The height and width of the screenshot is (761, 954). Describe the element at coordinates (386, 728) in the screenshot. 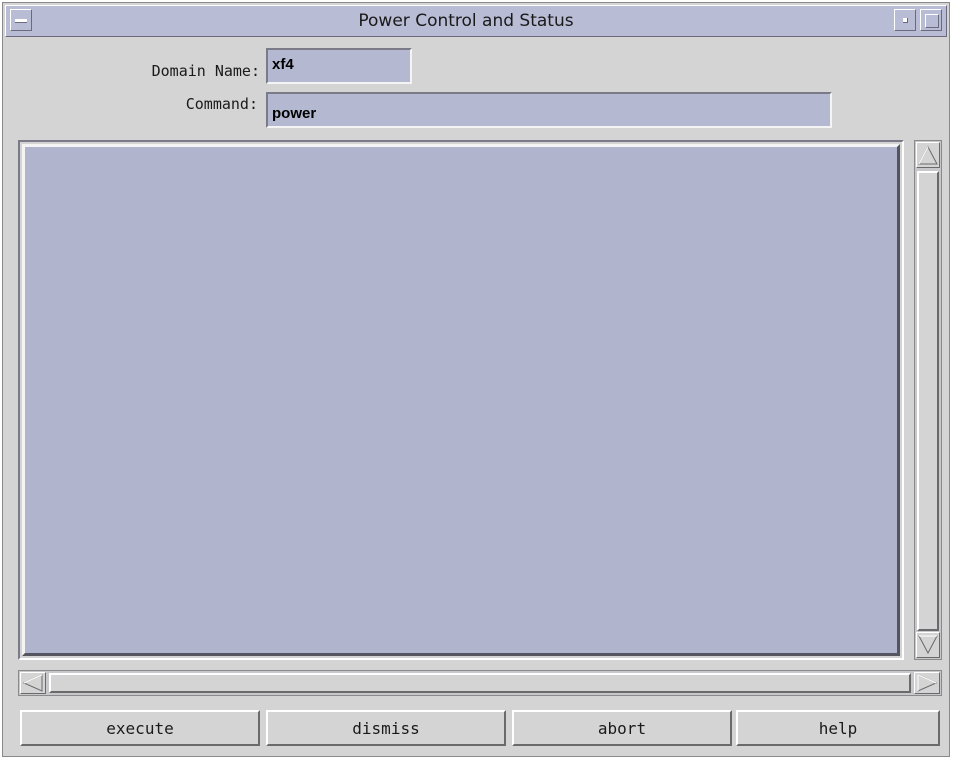

I see `dismiss-button: dismiss` at that location.